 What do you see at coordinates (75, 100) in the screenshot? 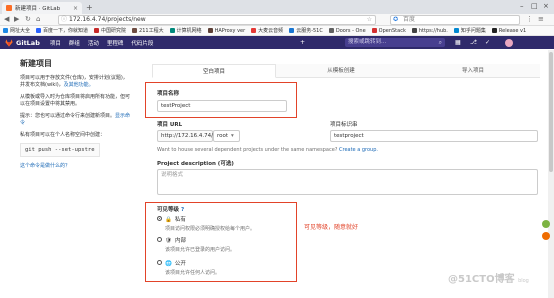
I see `template-note: 从模板或导入时为仓库项目将启用所有功能，但可以在项目设置中将其禁用。` at bounding box center [75, 100].